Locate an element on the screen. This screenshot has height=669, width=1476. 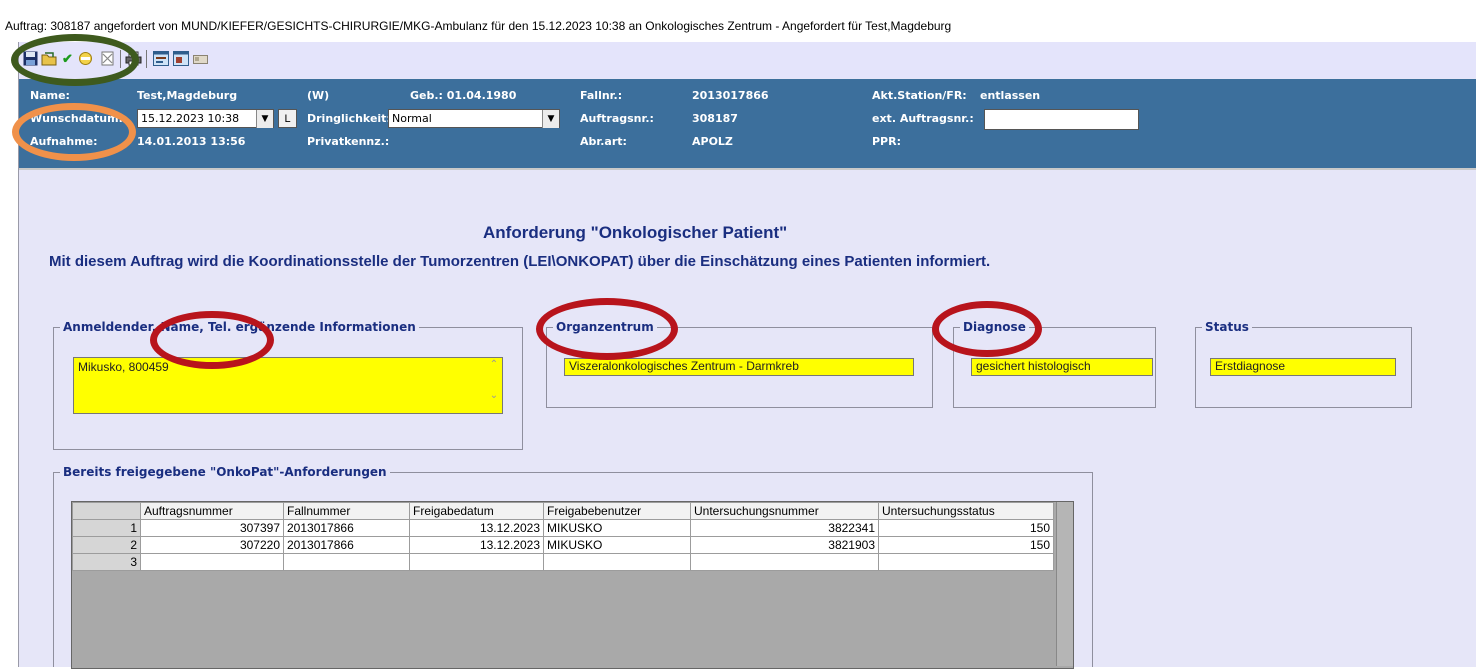
diagnose-legend: Diagnose is located at coordinates (994, 327).